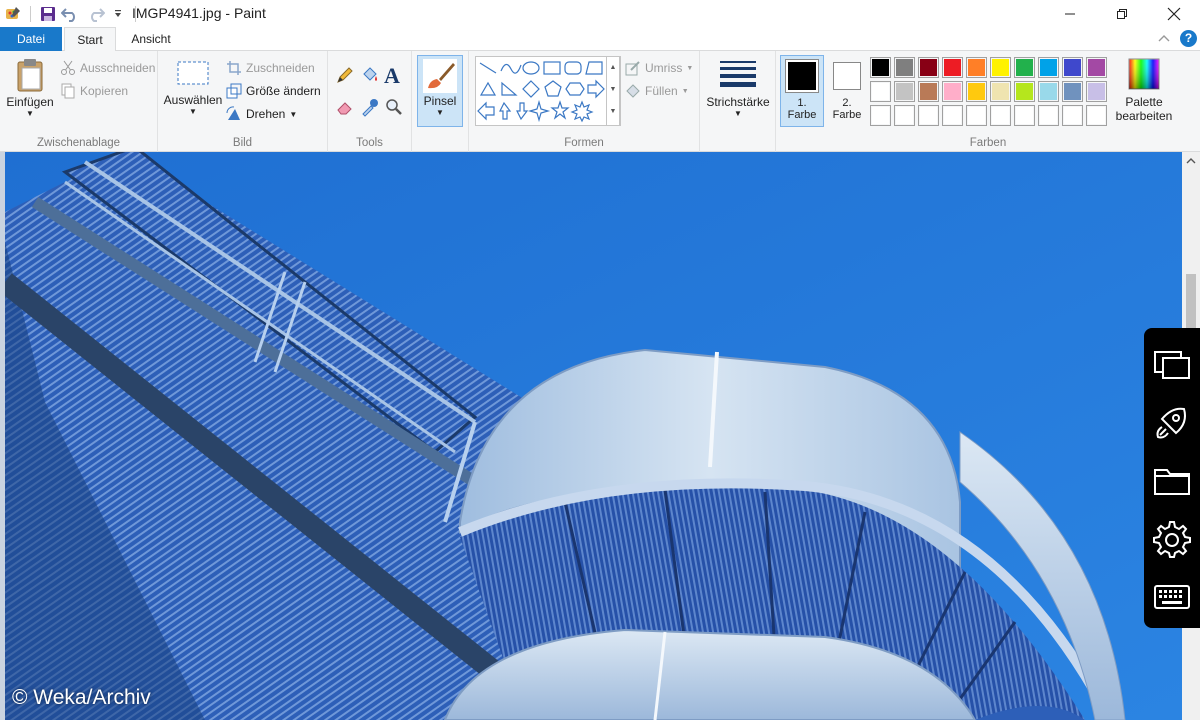  Describe the element at coordinates (30, 102) in the screenshot. I see `paste-label: Einfügen` at that location.